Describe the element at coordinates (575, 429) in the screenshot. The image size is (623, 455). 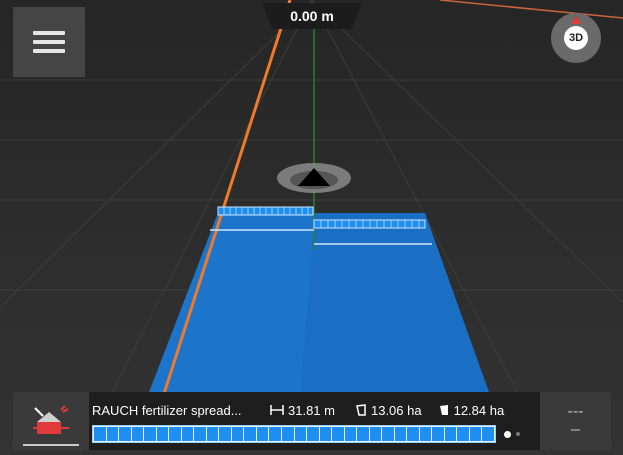
I see `side-menu-button-bottom: –` at that location.